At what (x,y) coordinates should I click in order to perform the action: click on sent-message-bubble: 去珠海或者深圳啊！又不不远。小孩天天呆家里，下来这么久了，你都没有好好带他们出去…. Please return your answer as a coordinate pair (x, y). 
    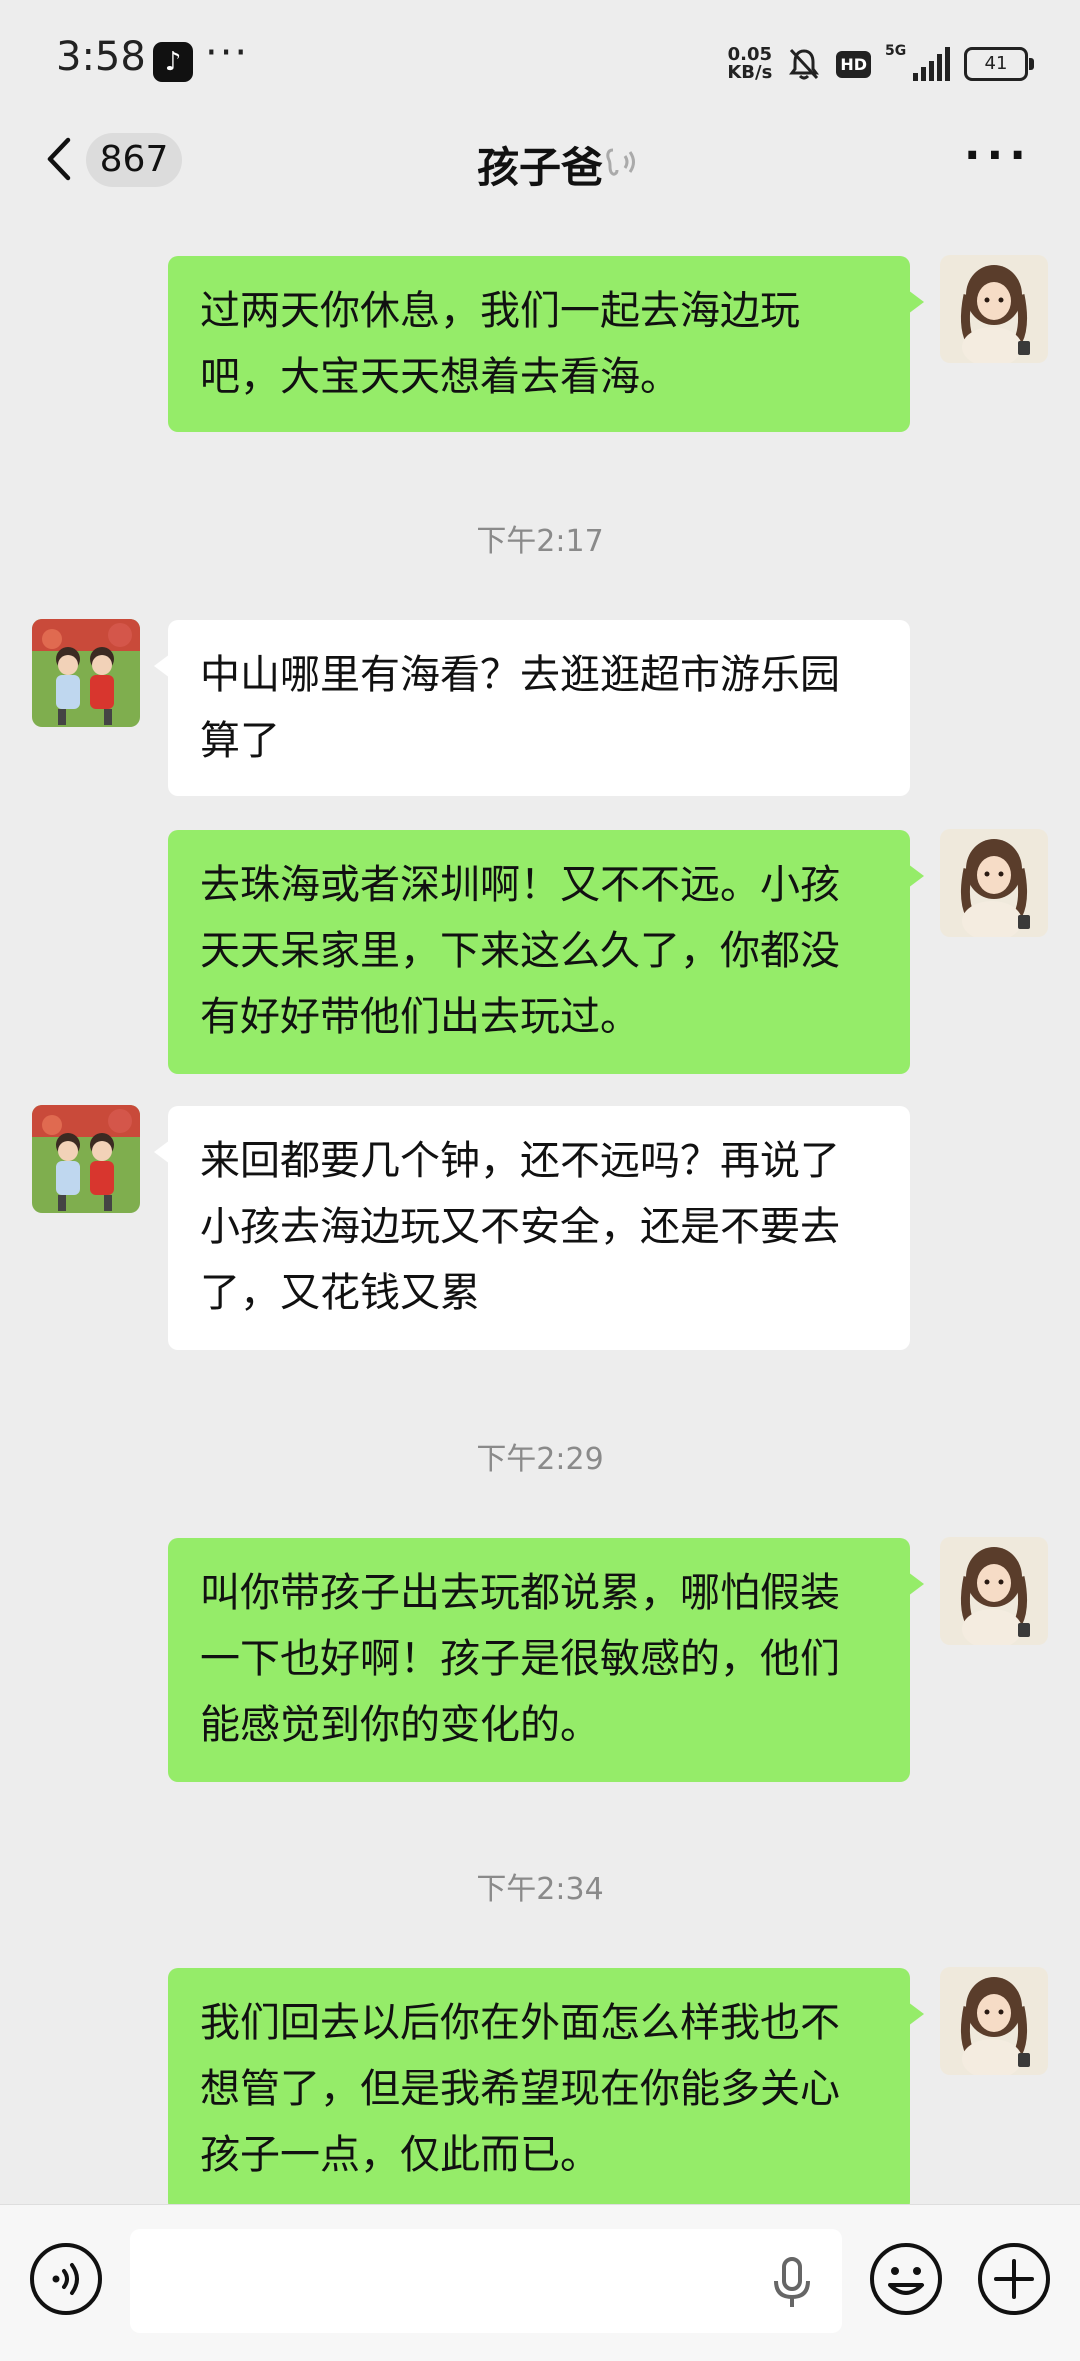
    Looking at the image, I should click on (546, 952).